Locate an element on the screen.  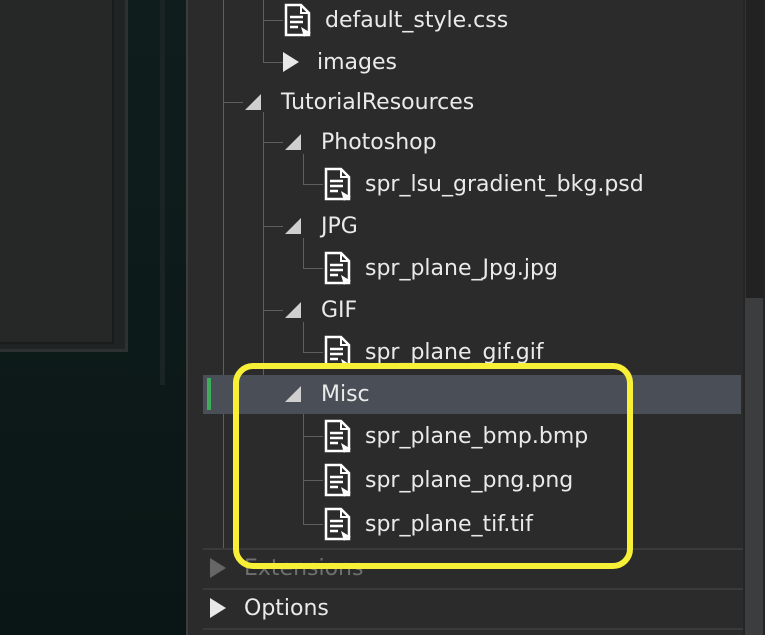
tree-item-spr-plane-jpg: spr_plane_Jpg.jpg is located at coordinates (440, 268).